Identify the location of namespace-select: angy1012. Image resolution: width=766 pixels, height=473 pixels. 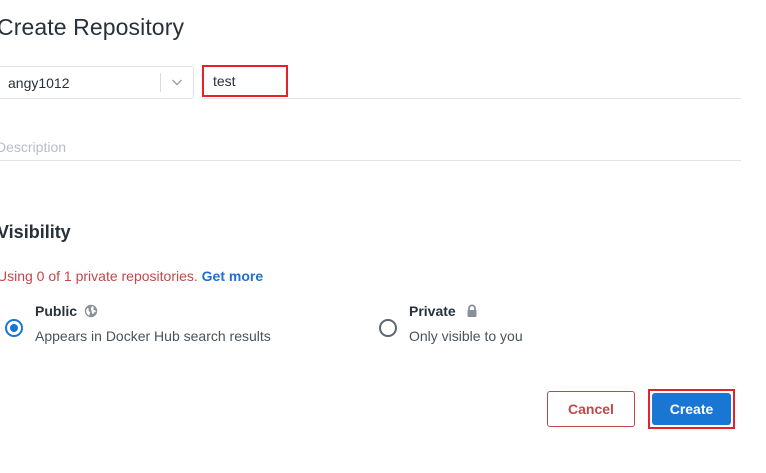
(97, 82).